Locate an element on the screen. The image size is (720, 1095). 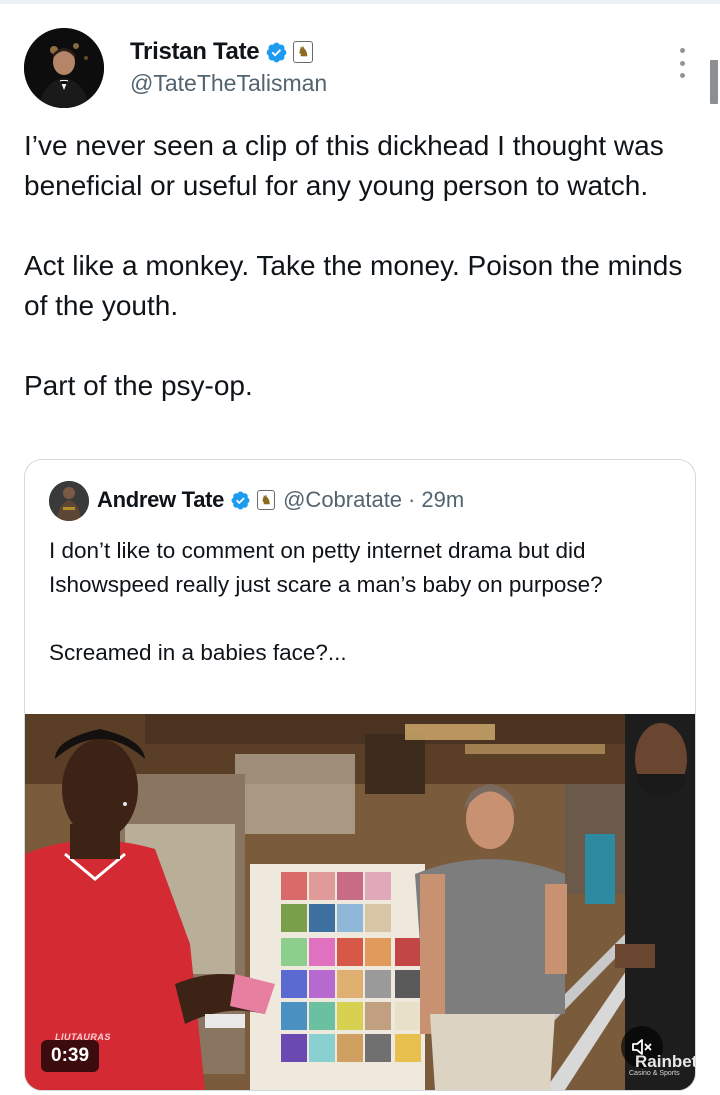
tweet-header: Tristan Tate ♞ @TateTheTalisman is located at coordinates (360, 69).